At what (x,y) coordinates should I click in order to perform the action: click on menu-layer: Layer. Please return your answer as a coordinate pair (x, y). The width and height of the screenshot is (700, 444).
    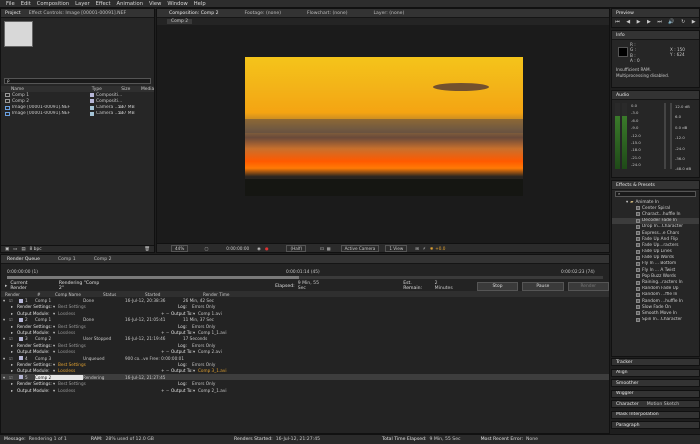
    Looking at the image, I should click on (82, 4).